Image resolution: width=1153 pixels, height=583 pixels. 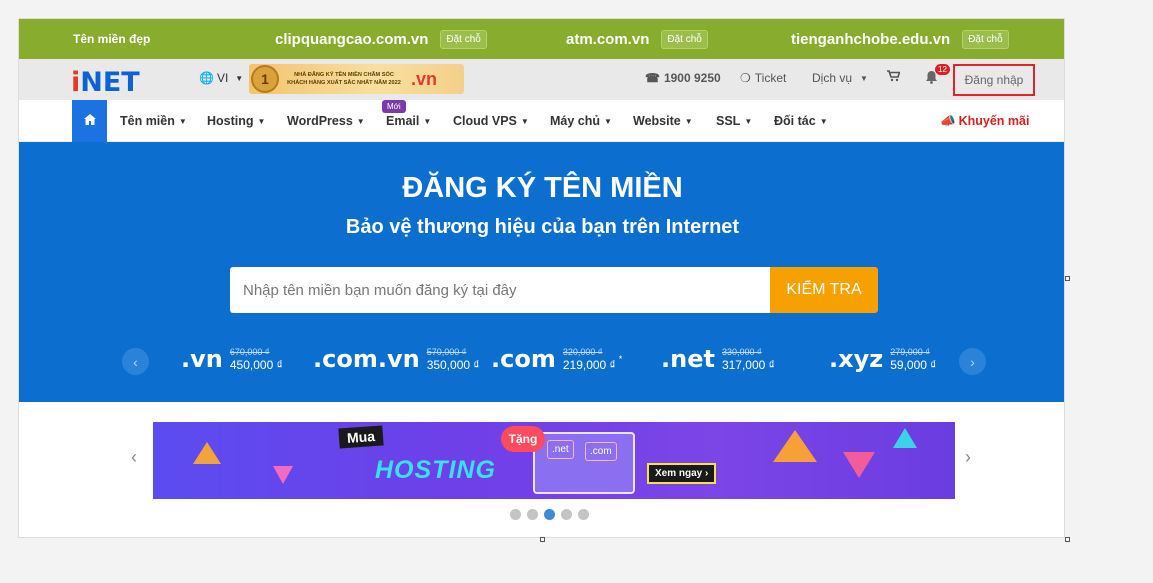 I want to click on home-button, so click(x=89, y=121).